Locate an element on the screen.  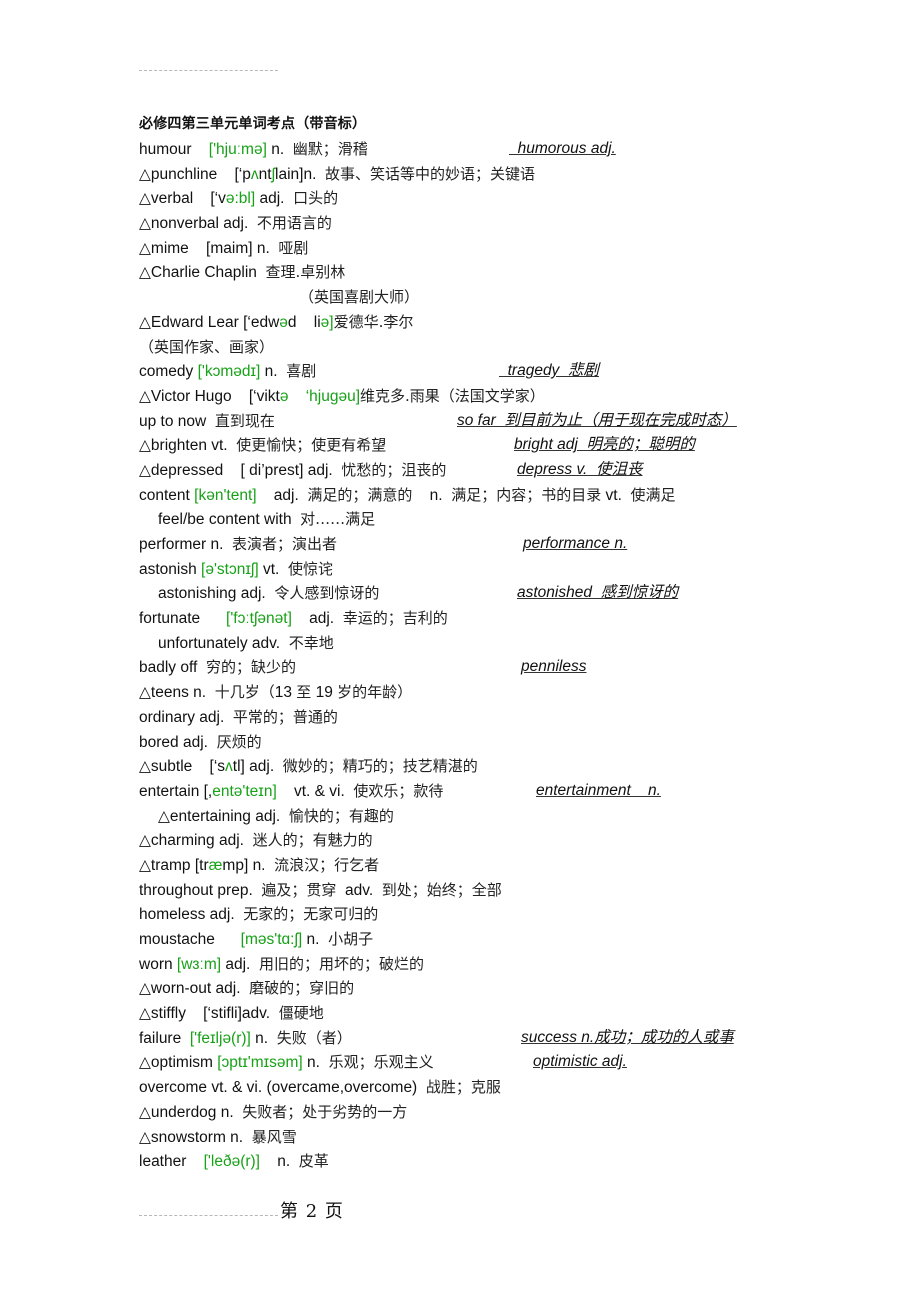
chinese-gloss: 幸运的；吉利的 is located at coordinates (395, 618).